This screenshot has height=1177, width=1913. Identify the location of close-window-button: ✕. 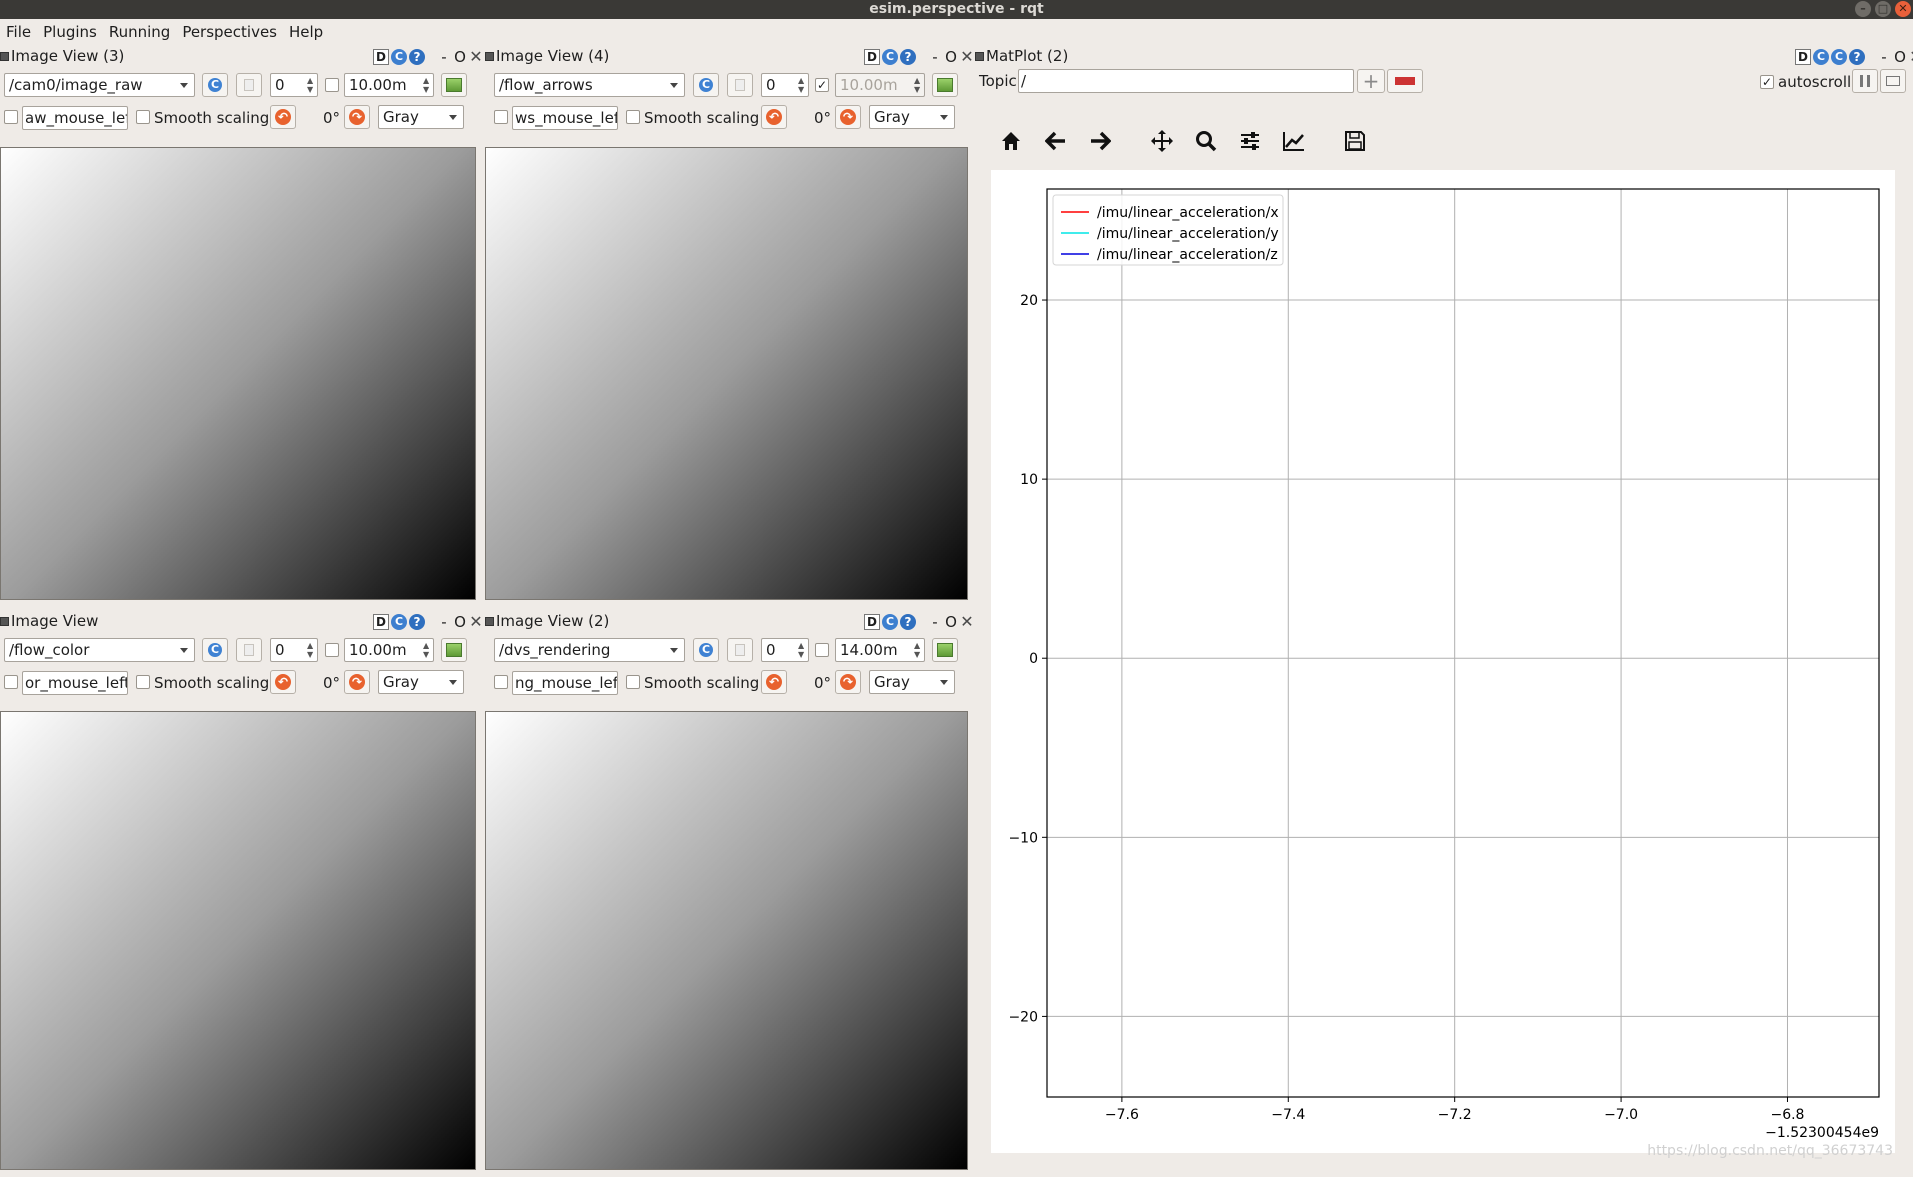
(1903, 9).